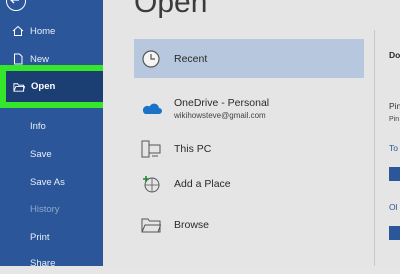  I want to click on sidebar-item-label: Save As, so click(47, 182).